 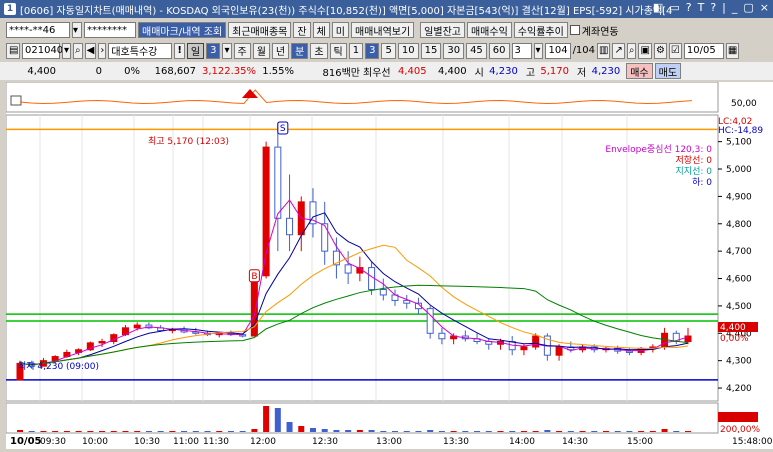 I want to click on zoom-icon: ⌕, so click(x=631, y=50).